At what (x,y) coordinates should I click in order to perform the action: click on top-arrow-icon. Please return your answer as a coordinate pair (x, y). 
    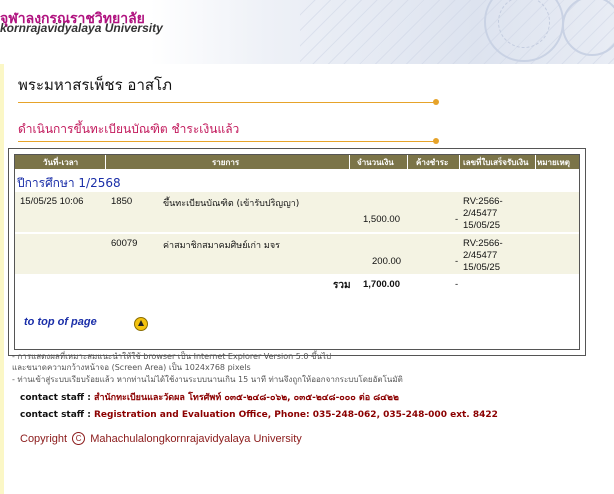
    Looking at the image, I should click on (141, 324).